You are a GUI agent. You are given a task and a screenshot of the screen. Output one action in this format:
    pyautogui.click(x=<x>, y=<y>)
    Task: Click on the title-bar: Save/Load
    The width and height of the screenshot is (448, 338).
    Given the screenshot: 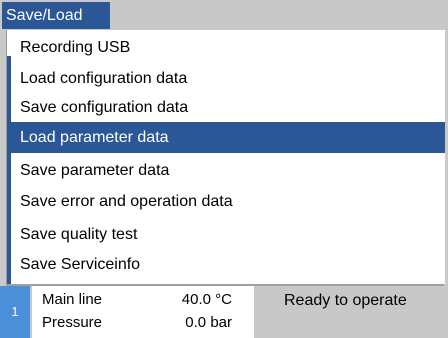 What is the action you would take?
    pyautogui.click(x=224, y=15)
    